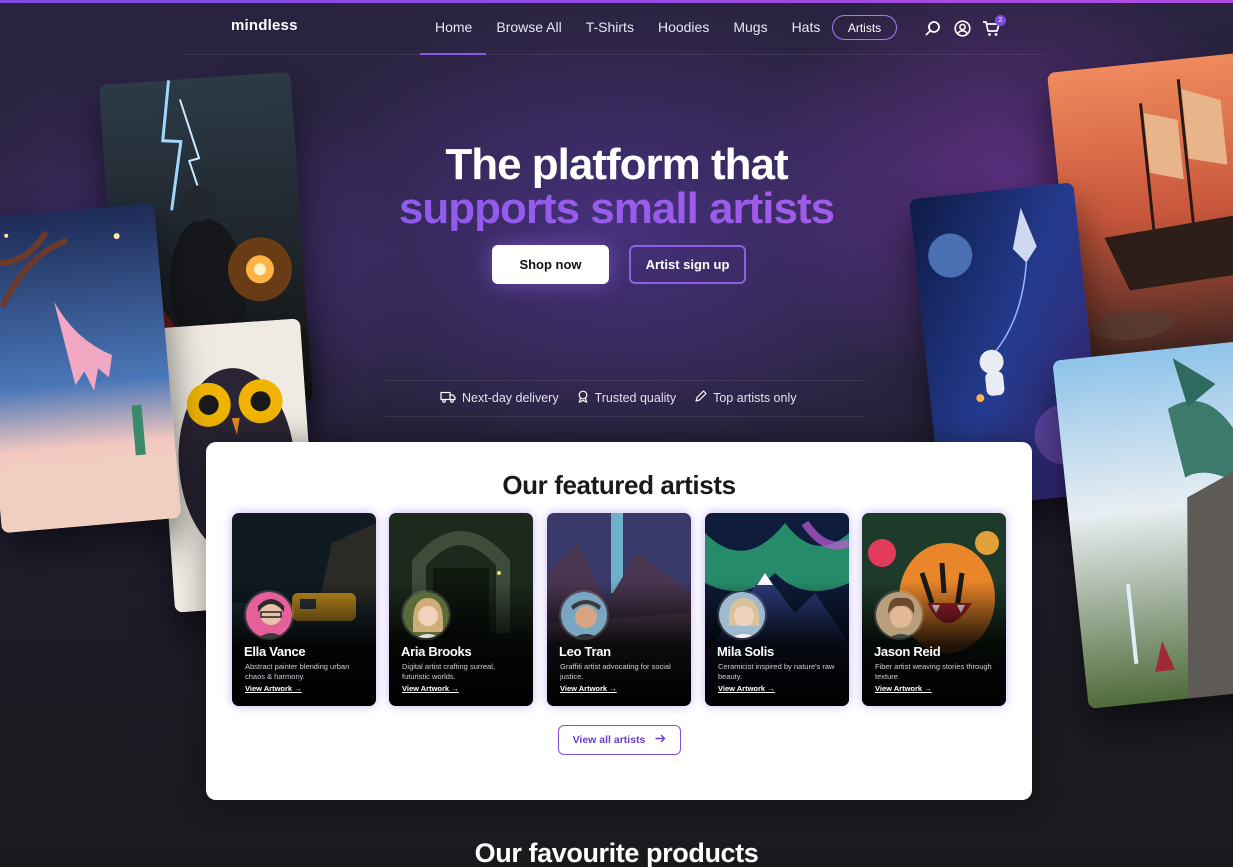  I want to click on favourite-products-title: Our favourite products, so click(616, 852).